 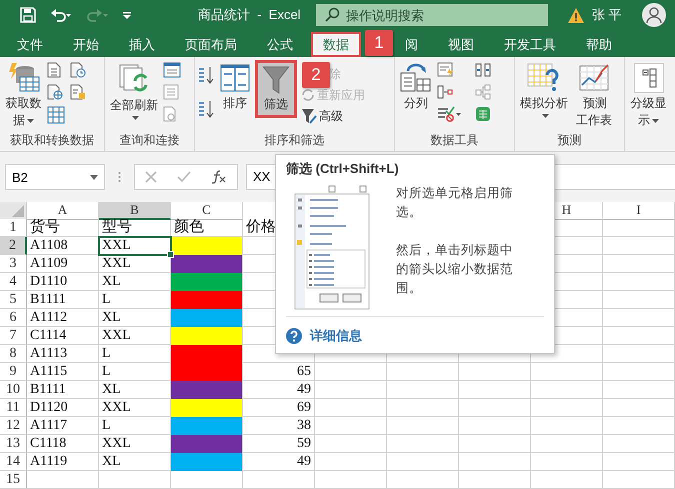 What do you see at coordinates (544, 90) in the screenshot?
I see `what-if-analysis-button: 模拟分析` at bounding box center [544, 90].